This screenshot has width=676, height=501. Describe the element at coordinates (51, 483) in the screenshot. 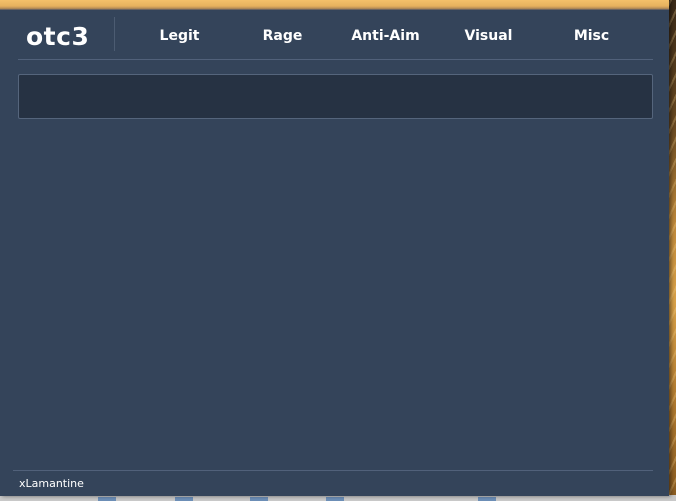

I see `footer-username: xLamantine` at that location.